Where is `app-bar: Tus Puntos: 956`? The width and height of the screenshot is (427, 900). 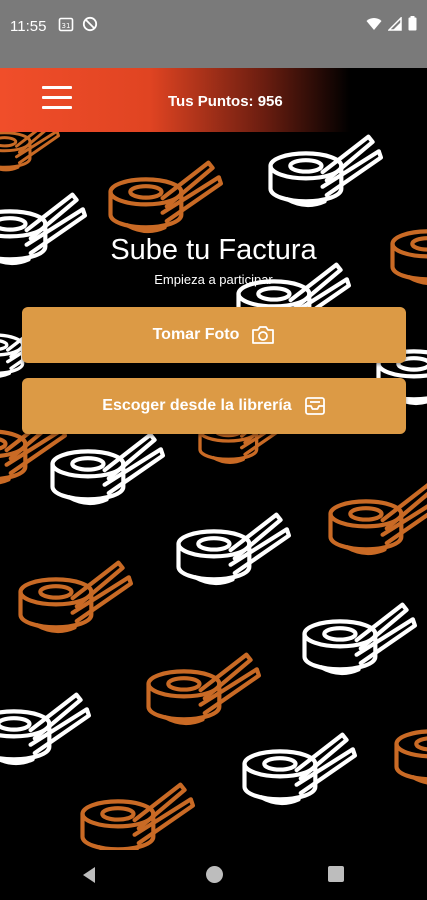
app-bar: Tus Puntos: 956 is located at coordinates (213, 100).